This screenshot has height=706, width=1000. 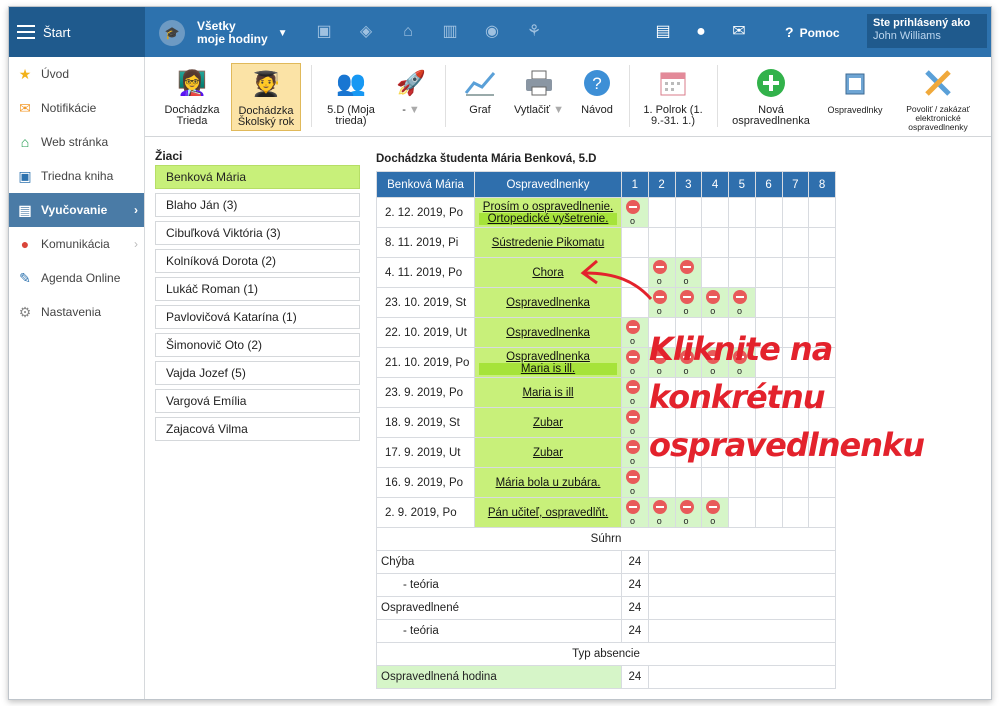 I want to click on excuse-link: Pán učiteľ, ospravedlňt., so click(x=548, y=513).